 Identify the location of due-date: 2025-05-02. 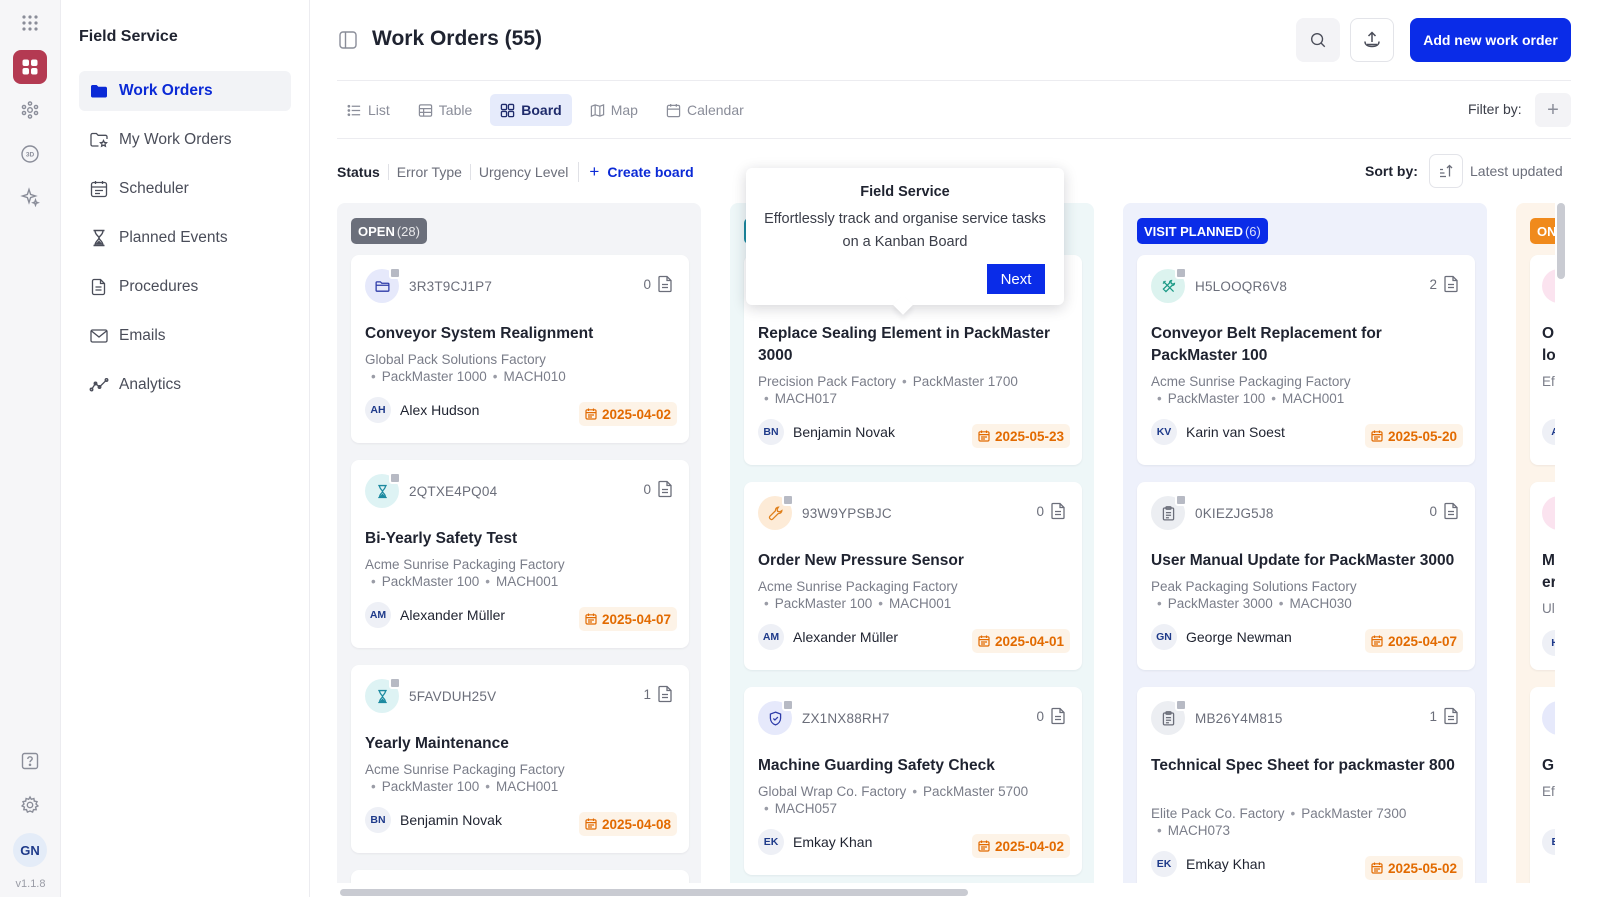
(1422, 868).